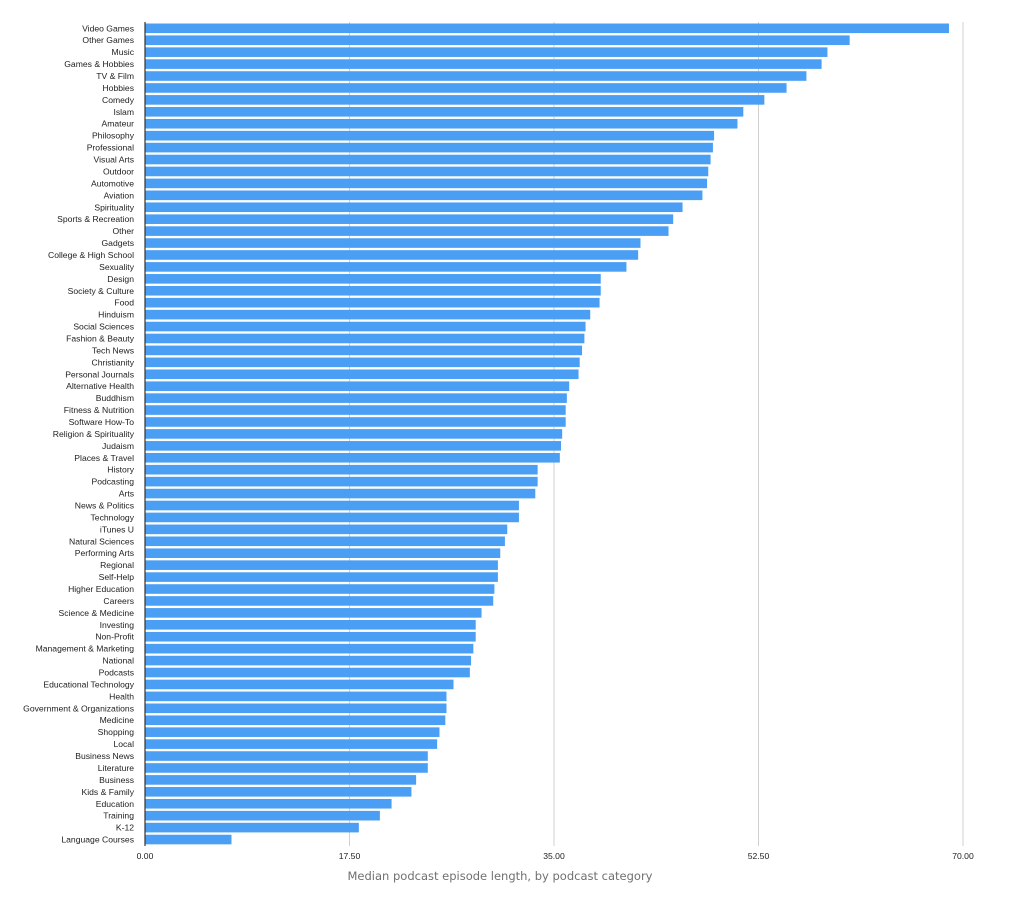  What do you see at coordinates (99, 64) in the screenshot?
I see `category-label: Games & Hobbies` at bounding box center [99, 64].